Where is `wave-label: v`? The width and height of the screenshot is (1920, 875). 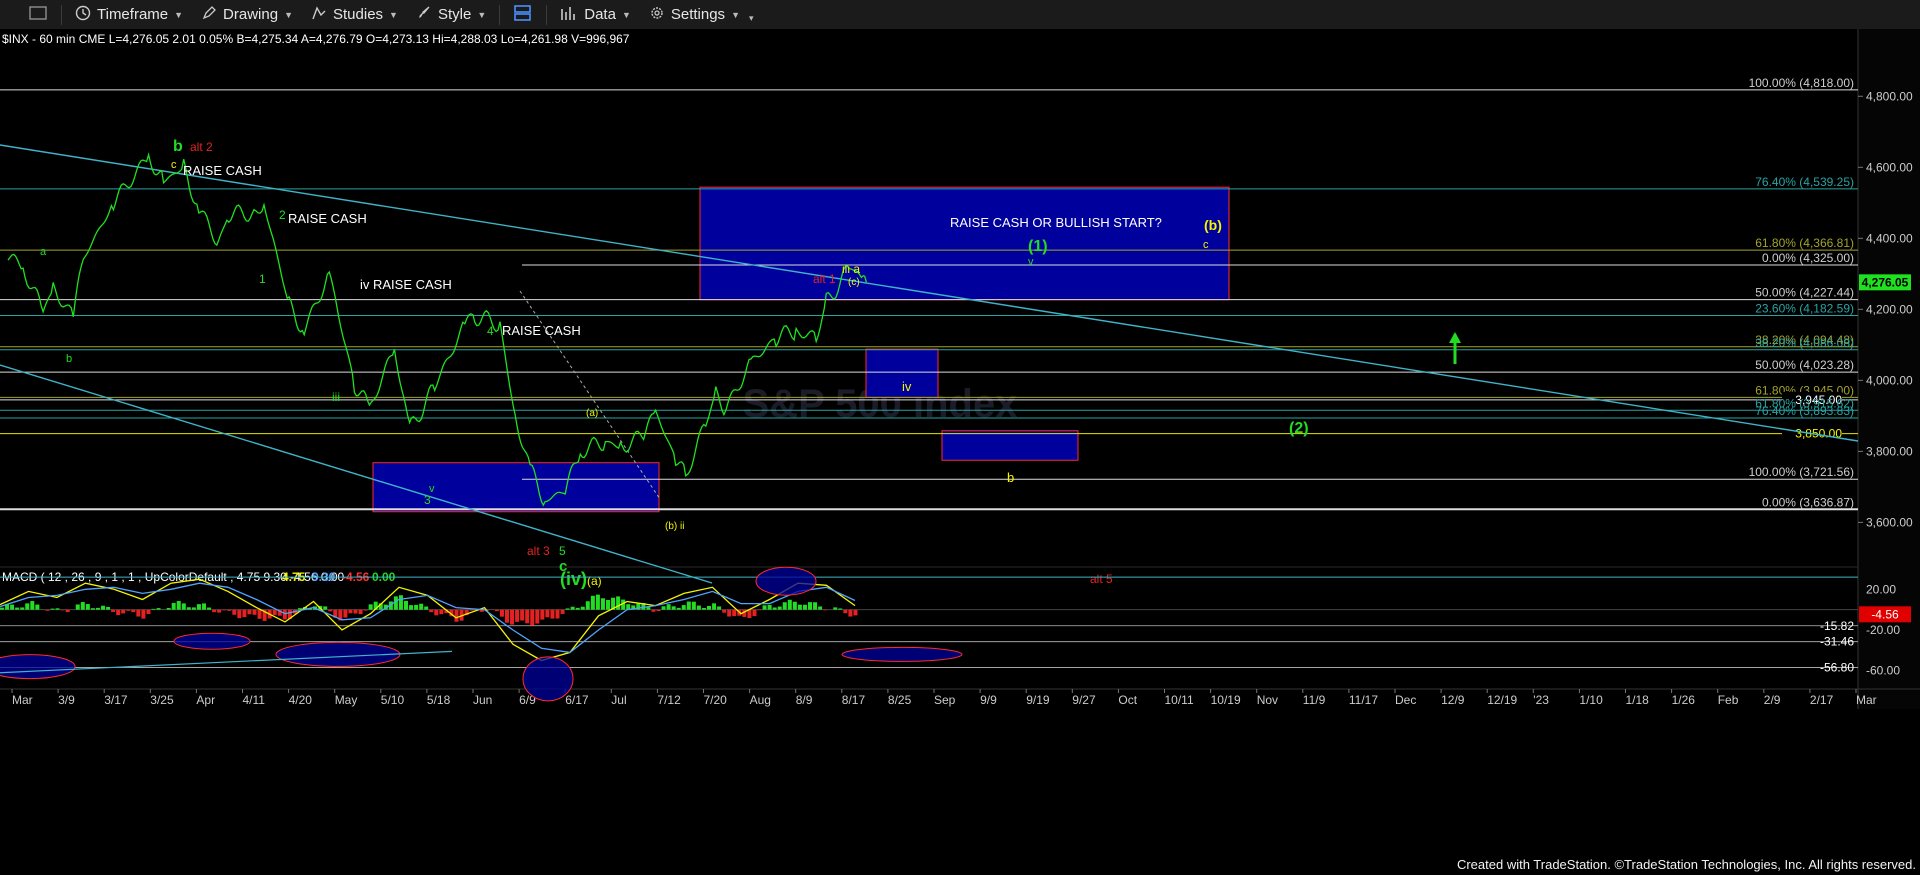 wave-label: v is located at coordinates (1031, 262).